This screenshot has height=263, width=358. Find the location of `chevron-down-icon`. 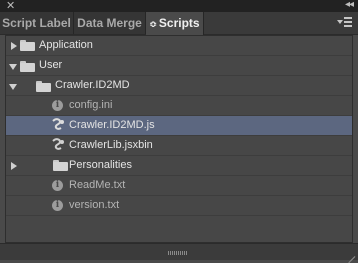

chevron-down-icon is located at coordinates (340, 22).